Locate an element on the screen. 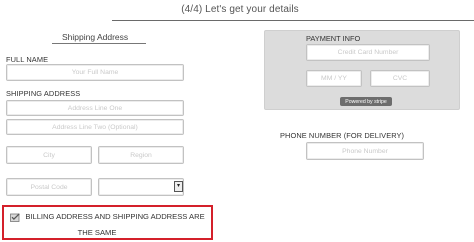 Image resolution: width=474 pixels, height=242 pixels. cvc-input: CVC is located at coordinates (400, 78).